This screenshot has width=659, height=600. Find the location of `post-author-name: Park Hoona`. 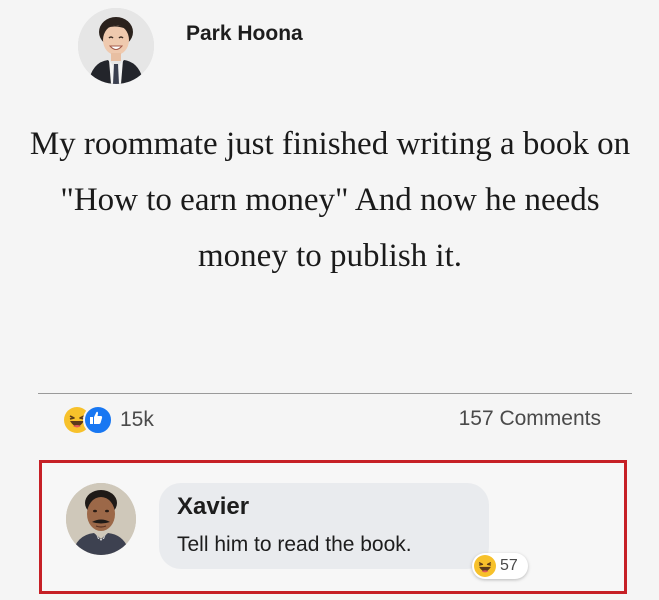

post-author-name: Park Hoona is located at coordinates (244, 34).